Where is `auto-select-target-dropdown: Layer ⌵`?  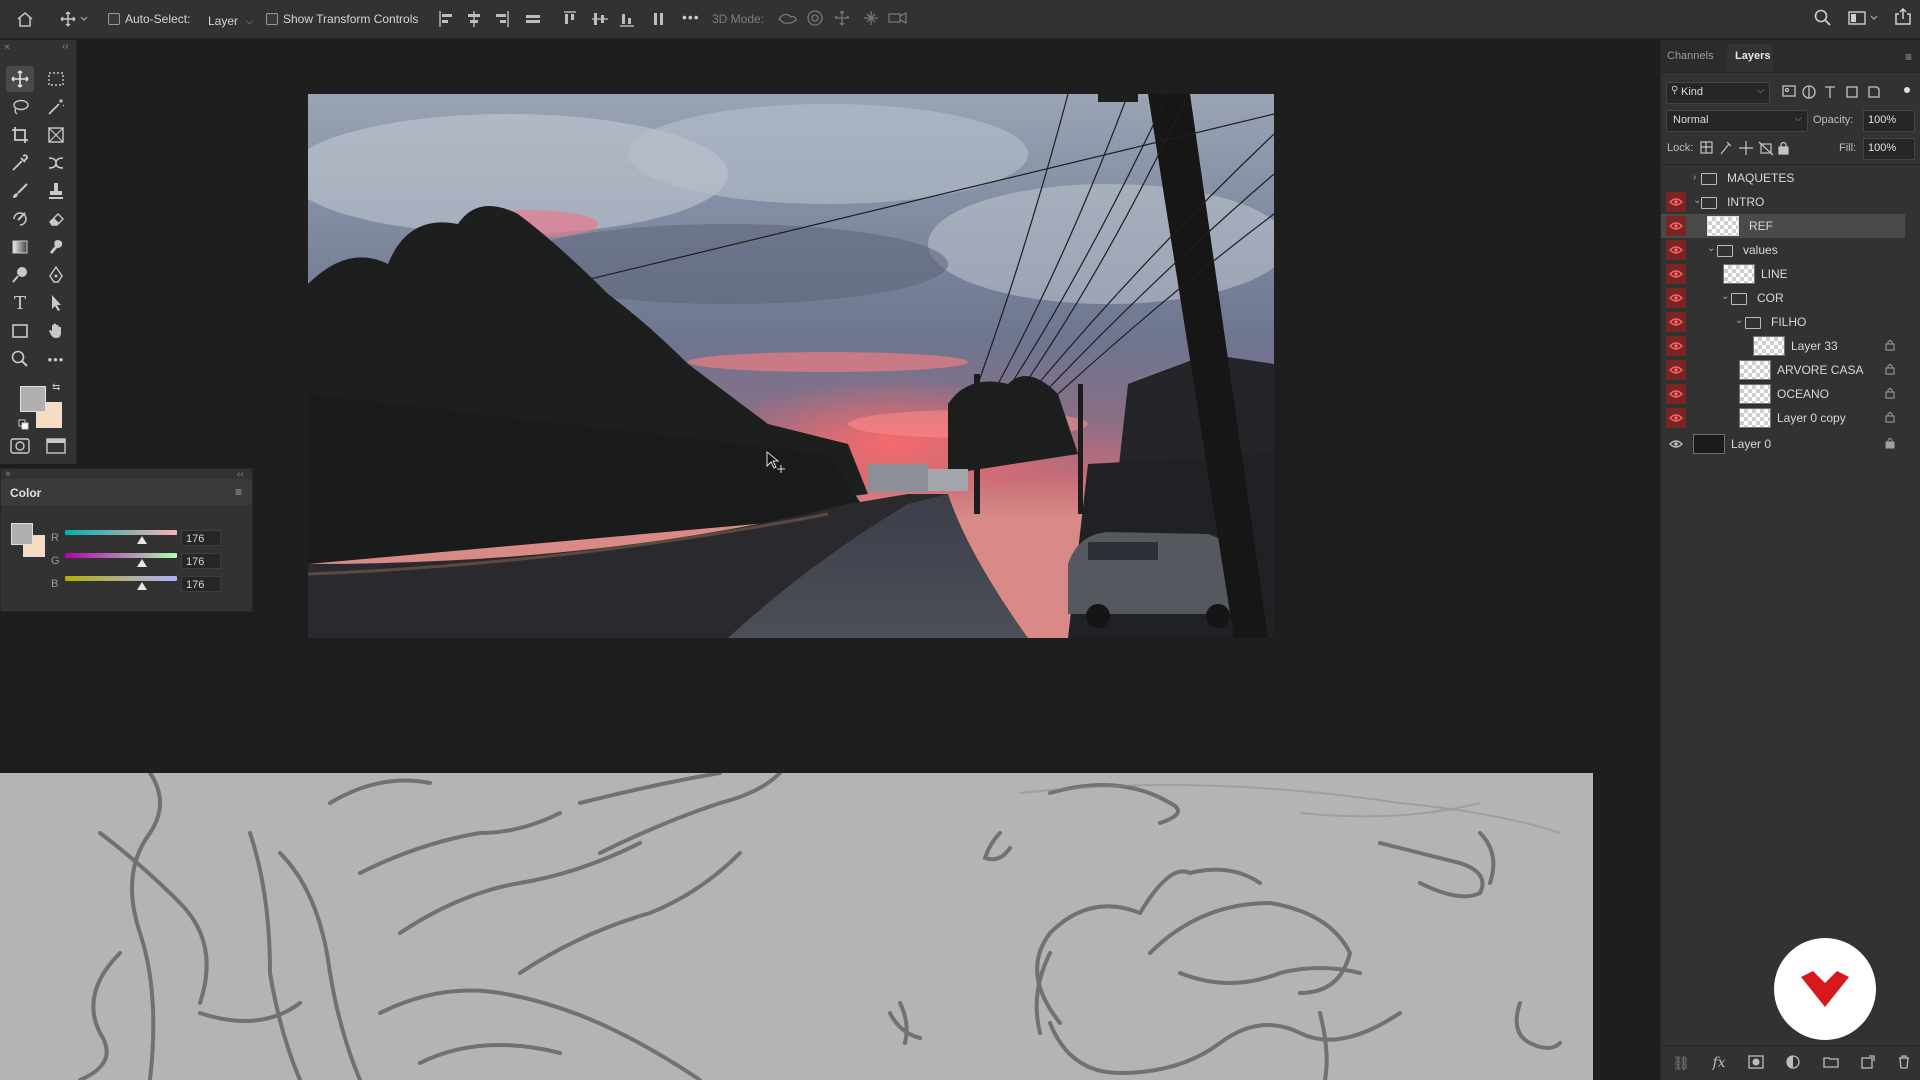 auto-select-target-dropdown: Layer ⌵ is located at coordinates (230, 21).